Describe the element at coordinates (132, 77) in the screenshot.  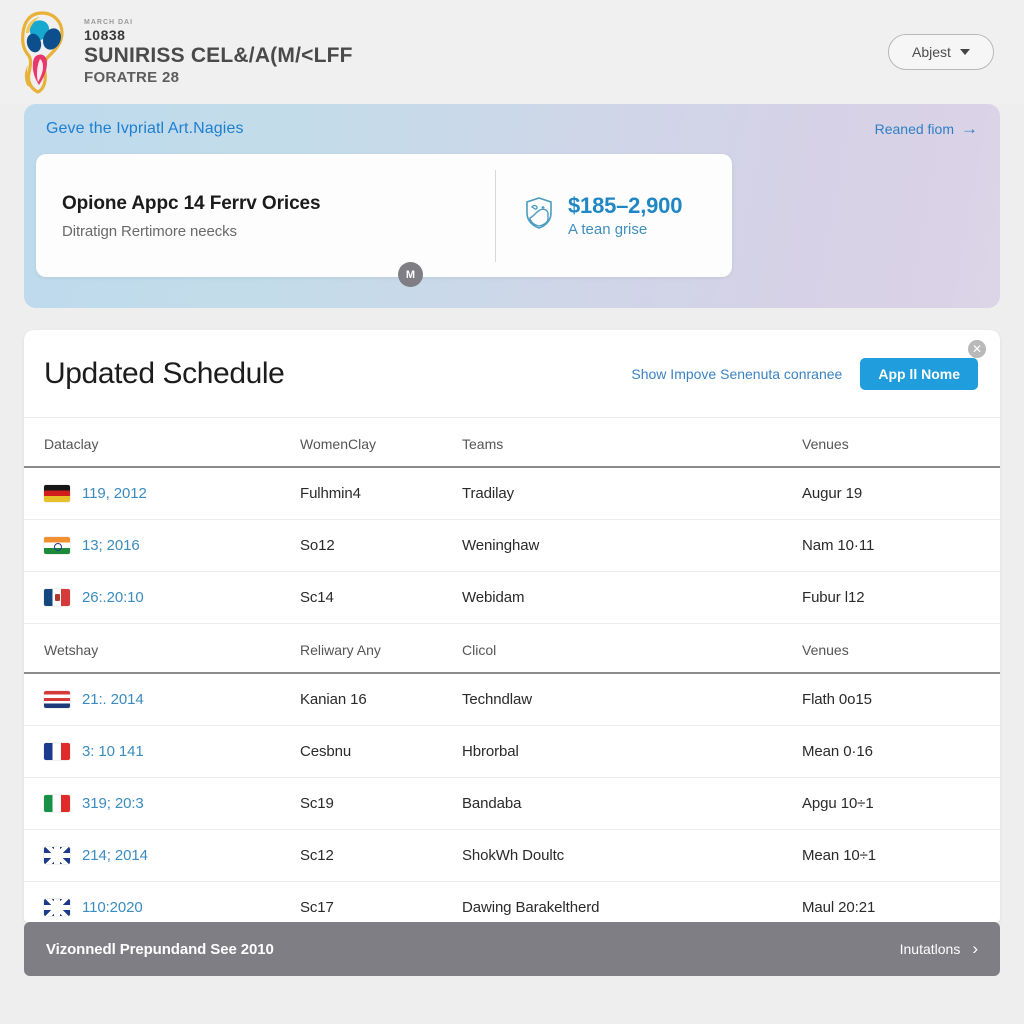
I see `page-subtitle: FORATRE 28` at that location.